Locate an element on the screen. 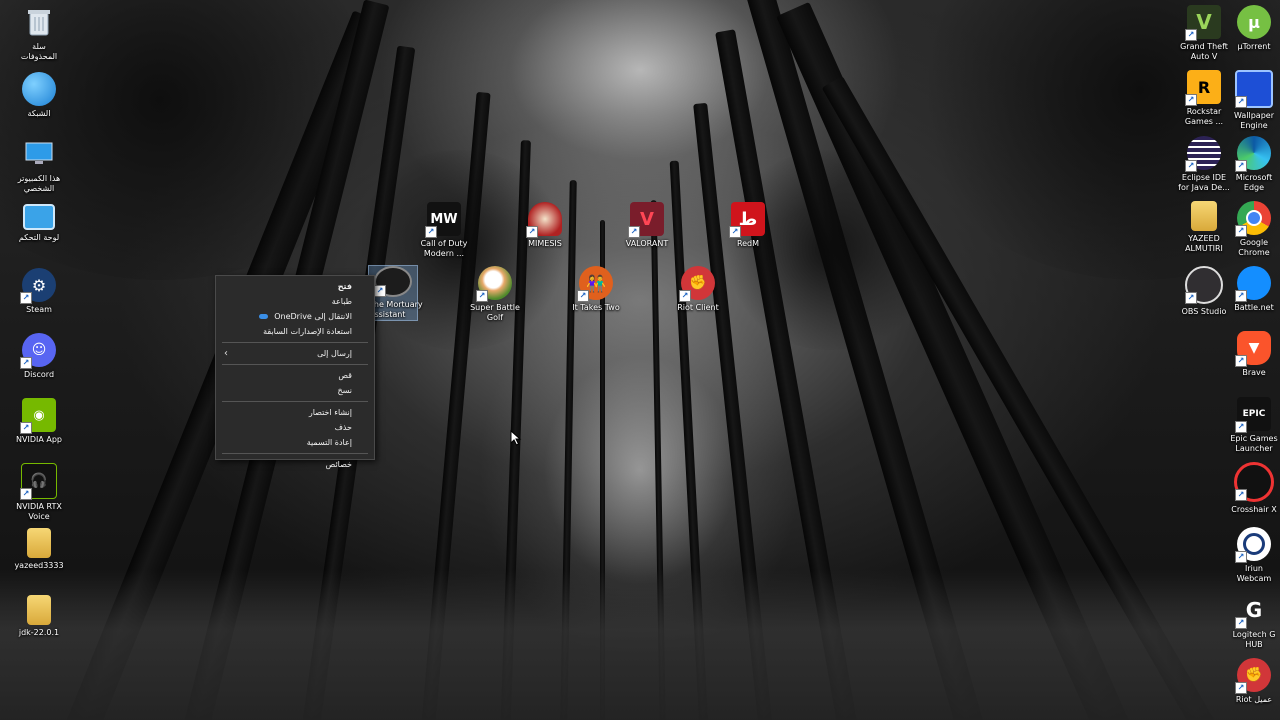 Image resolution: width=1280 pixels, height=720 pixels. menu-item-move-onedrive-label: الانتقال إلى OneDrive is located at coordinates (313, 316).